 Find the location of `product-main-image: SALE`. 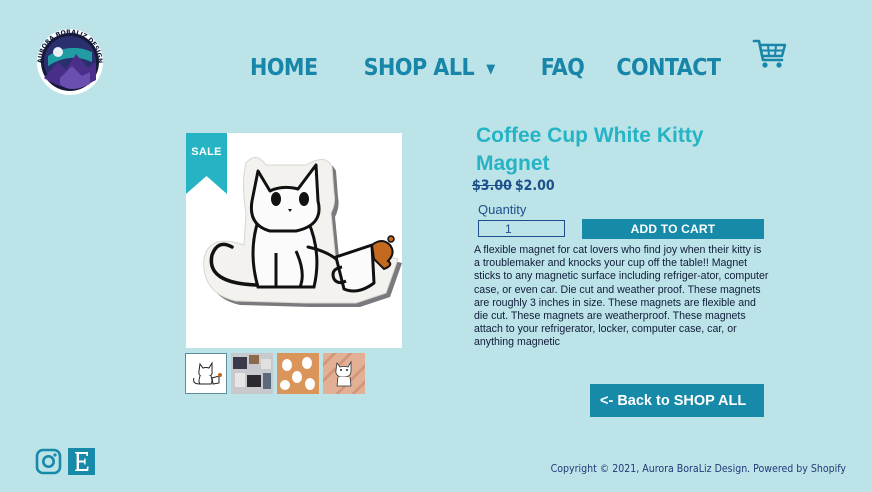

product-main-image: SALE is located at coordinates (294, 240).